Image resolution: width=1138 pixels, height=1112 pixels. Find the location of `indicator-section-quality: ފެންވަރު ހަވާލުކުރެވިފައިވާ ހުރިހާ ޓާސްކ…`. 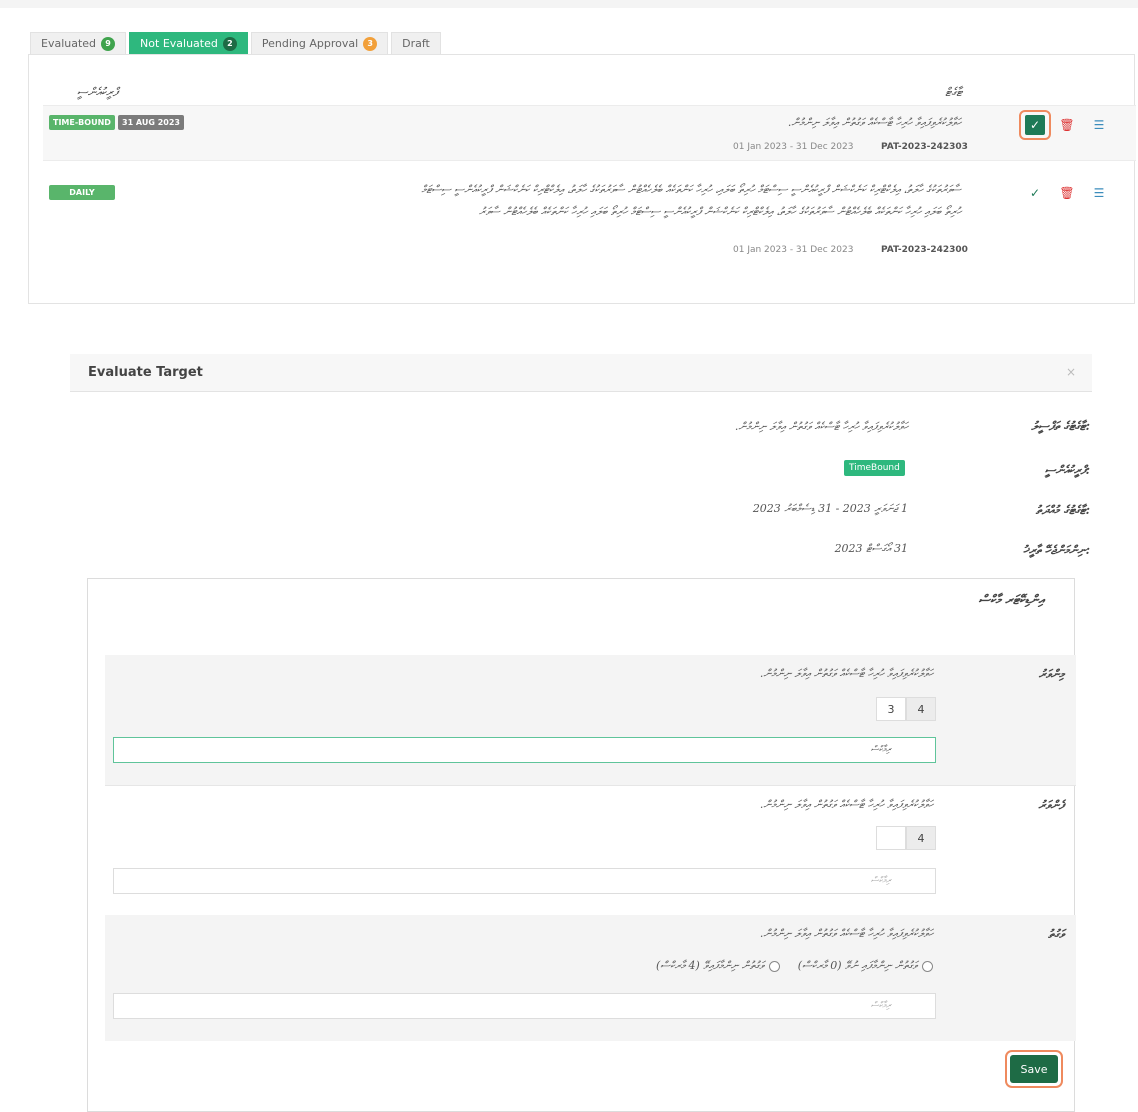

indicator-section-quality: ފެންވަރު ހަވާލުކުރެވިފައިވާ ހުރިހާ ޓާސްކ… is located at coordinates (590, 850).